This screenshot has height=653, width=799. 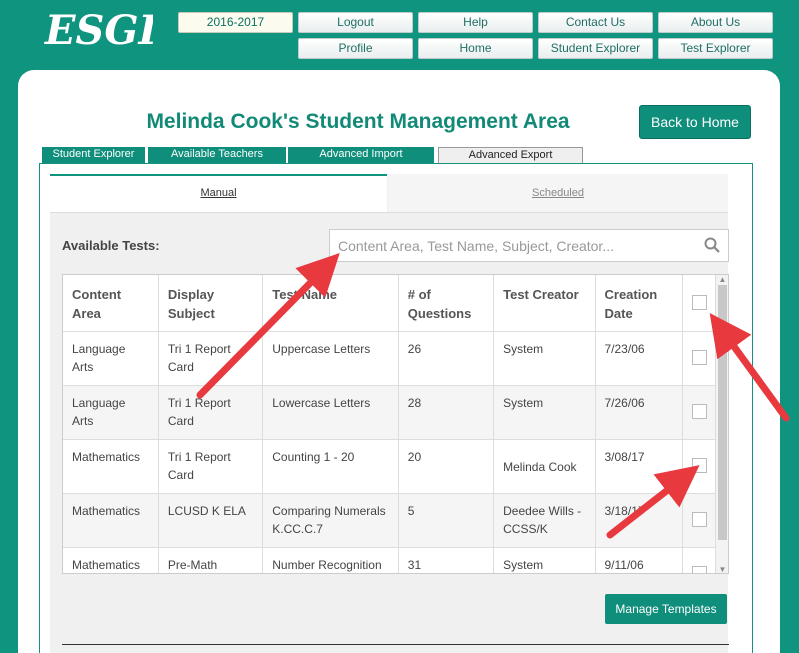 What do you see at coordinates (639, 560) in the screenshot?
I see `cell-creation-date: 9/11/06` at bounding box center [639, 560].